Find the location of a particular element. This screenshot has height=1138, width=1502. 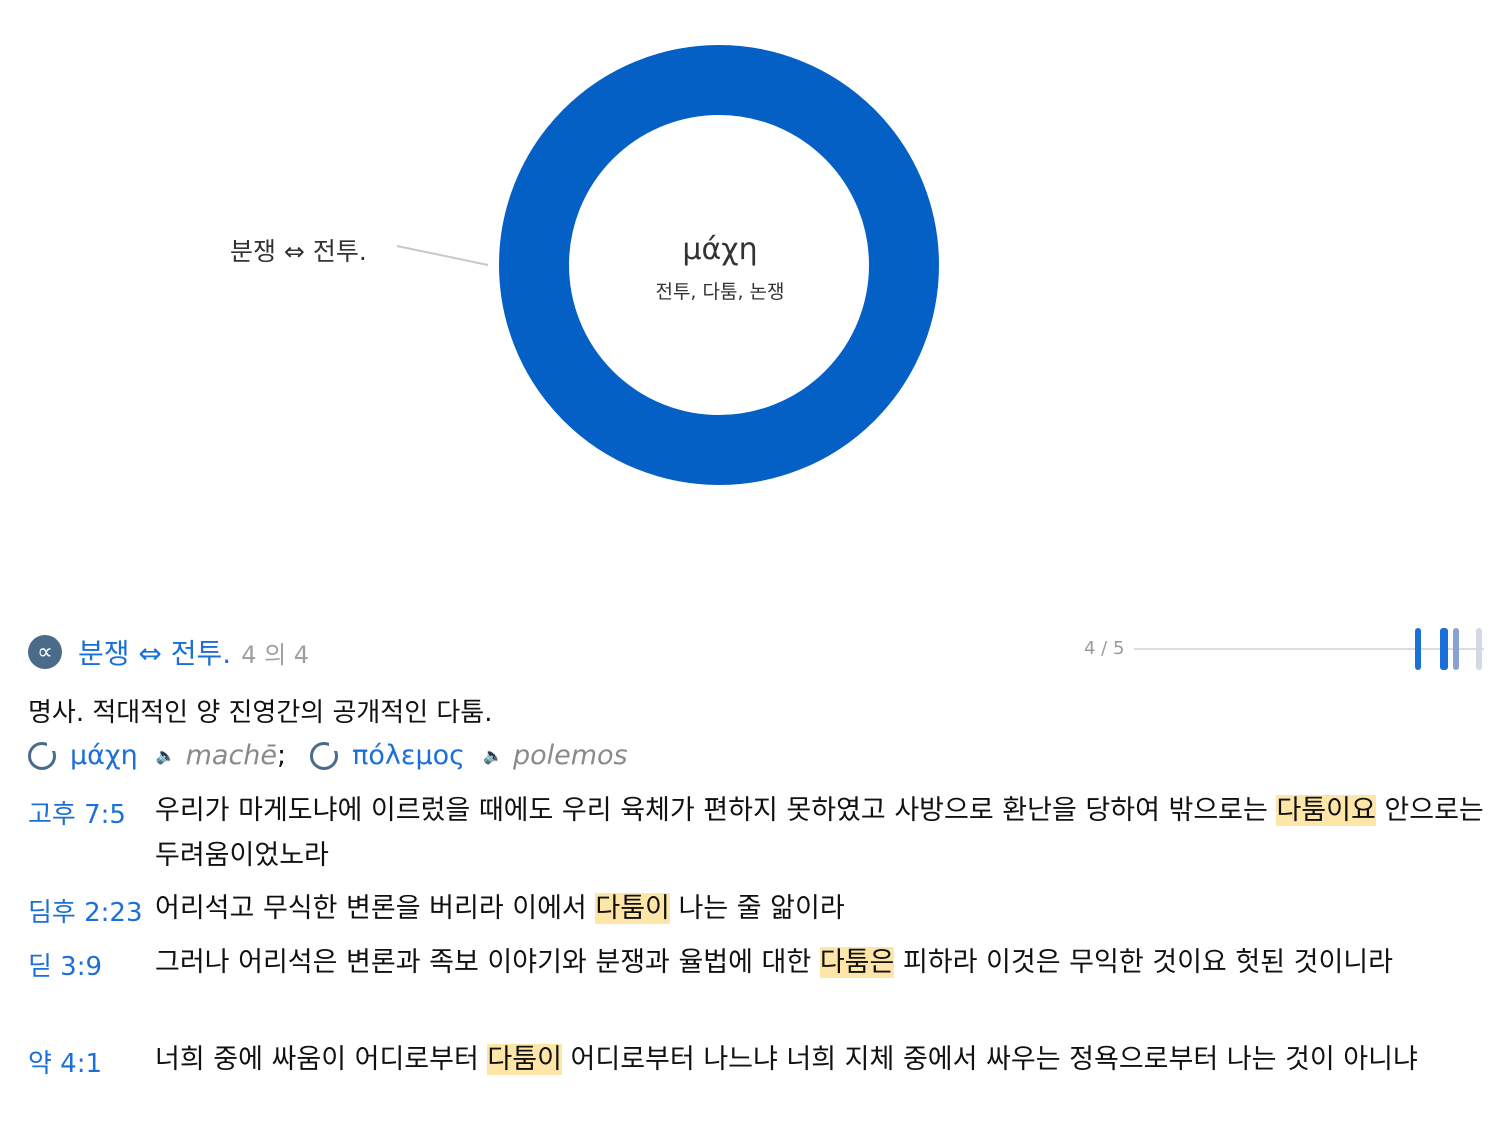

verse-ref: 약 4:1 is located at coordinates (65, 1061).